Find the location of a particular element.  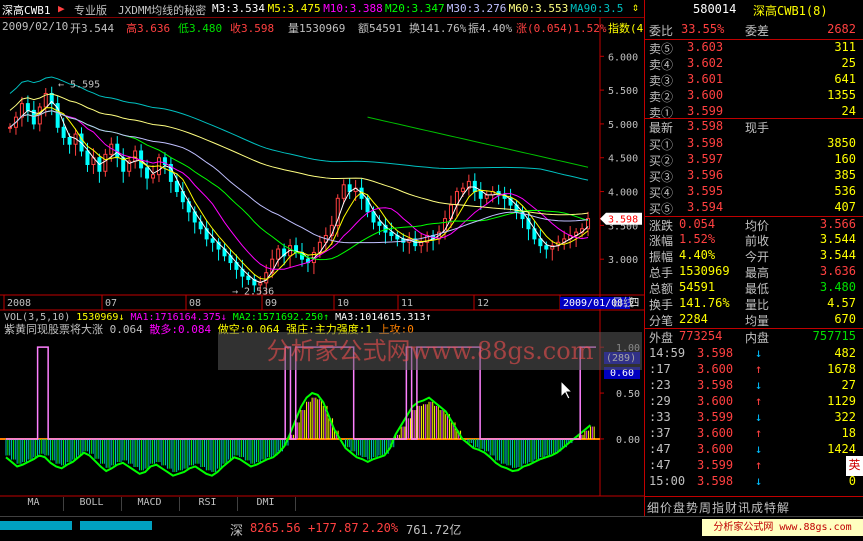

buy-level-label: 买③ is located at coordinates (661, 177).